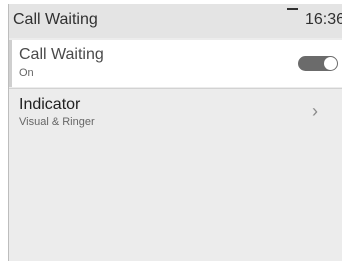  I want to click on setting-label: Indicator, so click(50, 104).